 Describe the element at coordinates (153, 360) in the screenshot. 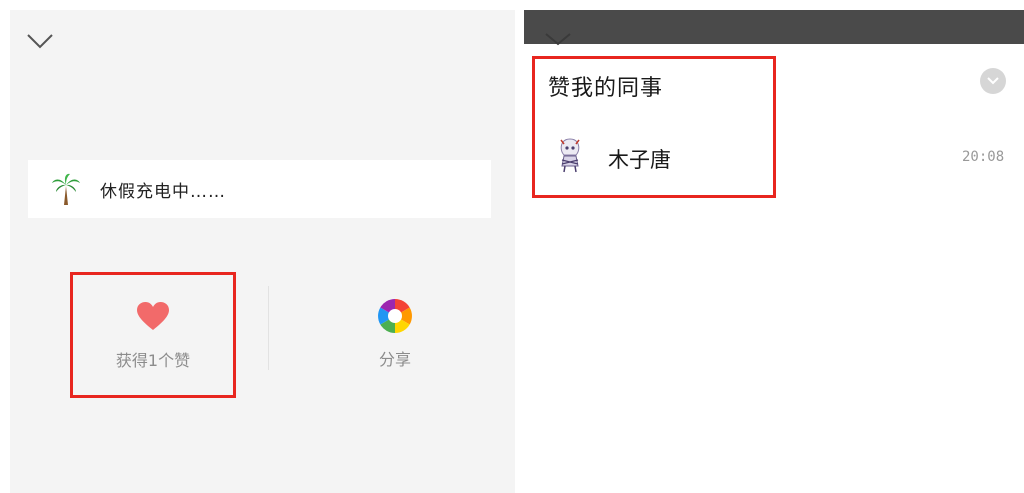

I see `likes-count-label: 获得1个赞` at that location.